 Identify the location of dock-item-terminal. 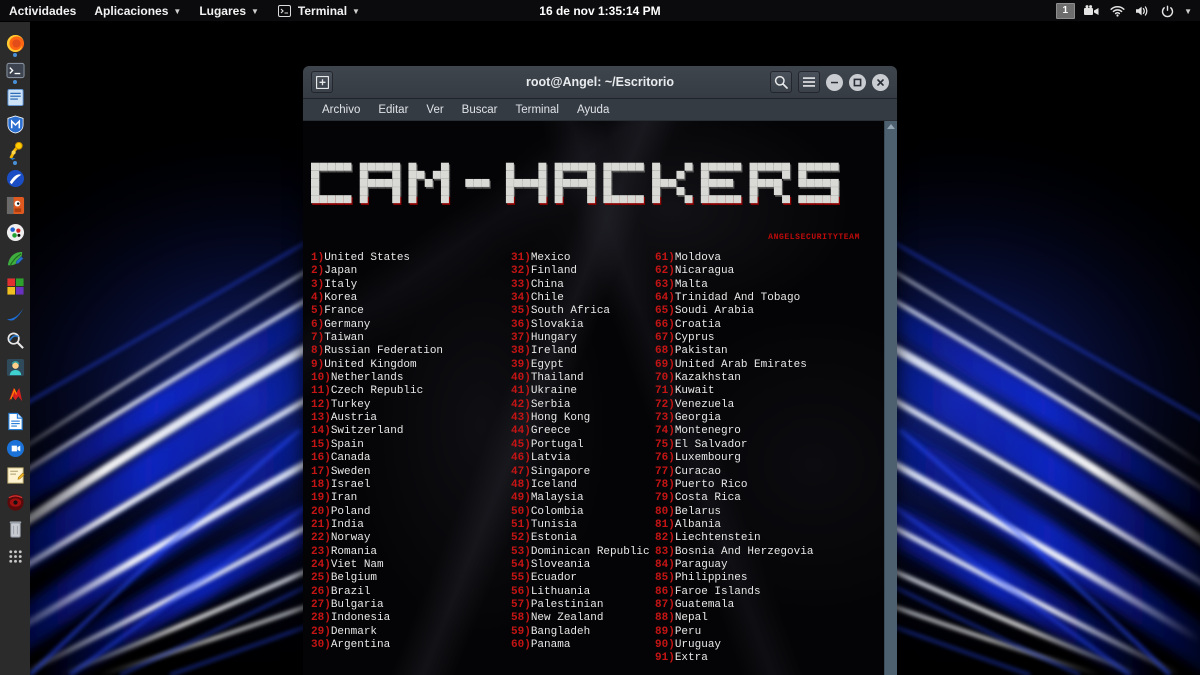
(15, 71).